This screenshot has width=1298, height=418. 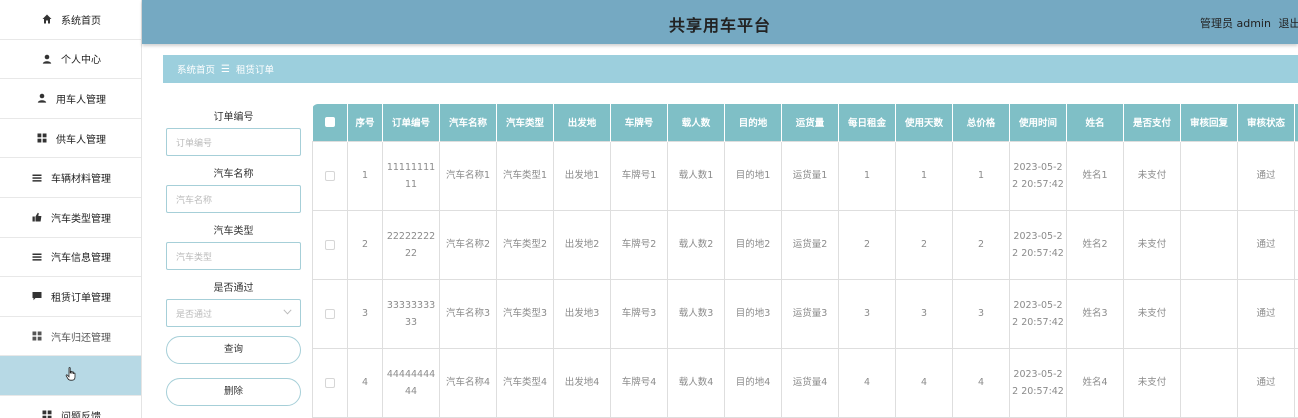 What do you see at coordinates (525, 175) in the screenshot?
I see `table-cell: 汽车类型1` at bounding box center [525, 175].